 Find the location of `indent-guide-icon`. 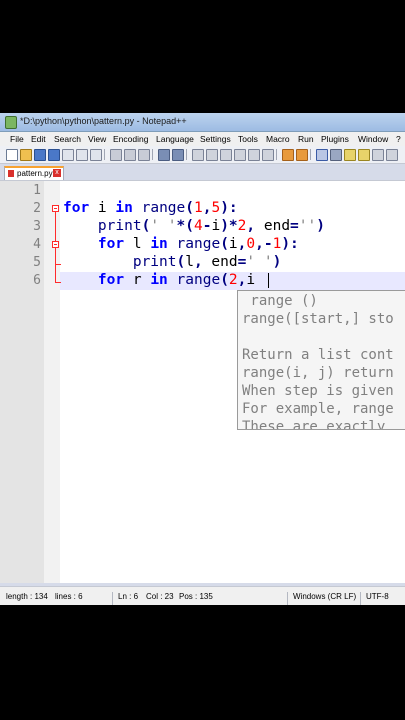

indent-guide-icon is located at coordinates (322, 155).